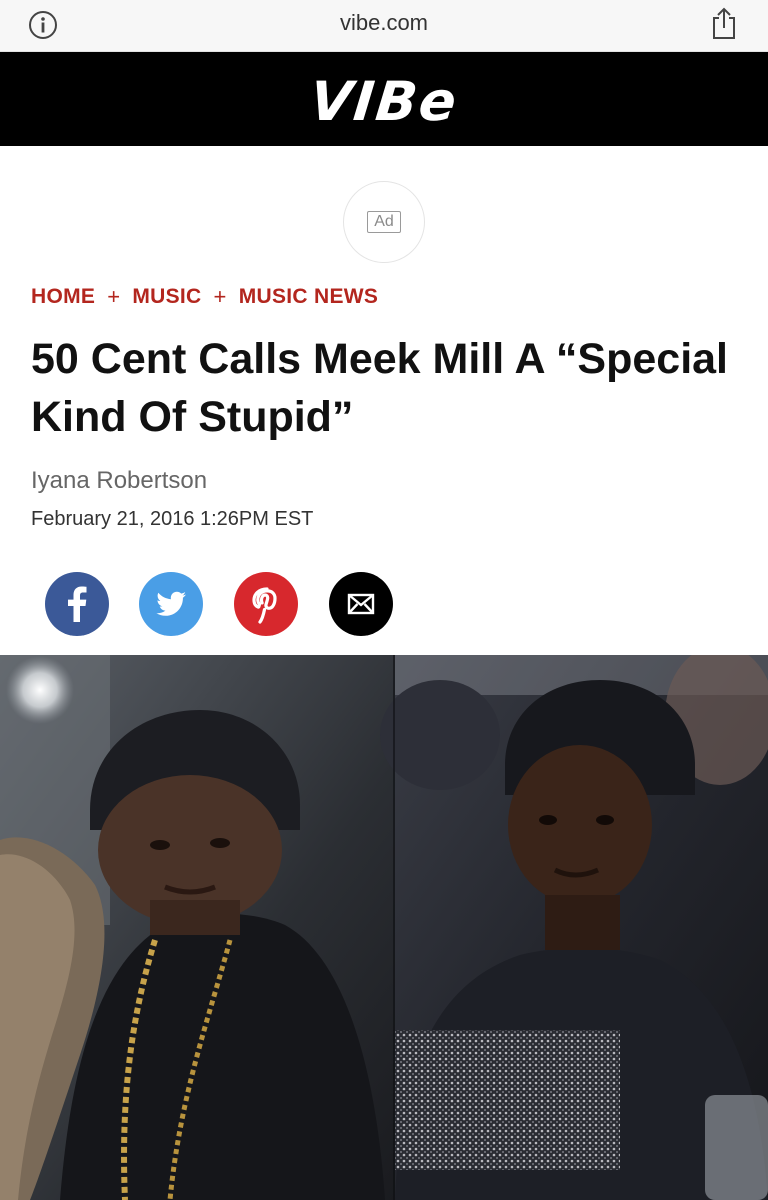 The height and width of the screenshot is (1200, 768). What do you see at coordinates (384, 101) in the screenshot?
I see `vibe-logo: VIBe` at bounding box center [384, 101].